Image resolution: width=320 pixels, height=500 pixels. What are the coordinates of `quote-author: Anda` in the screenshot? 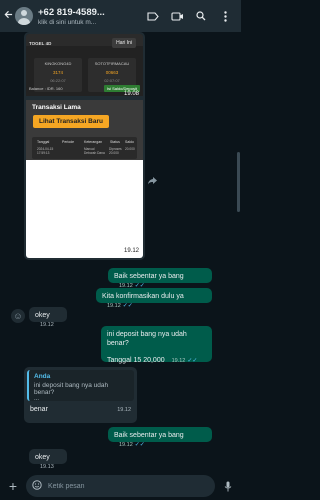 It's located at (42, 376).